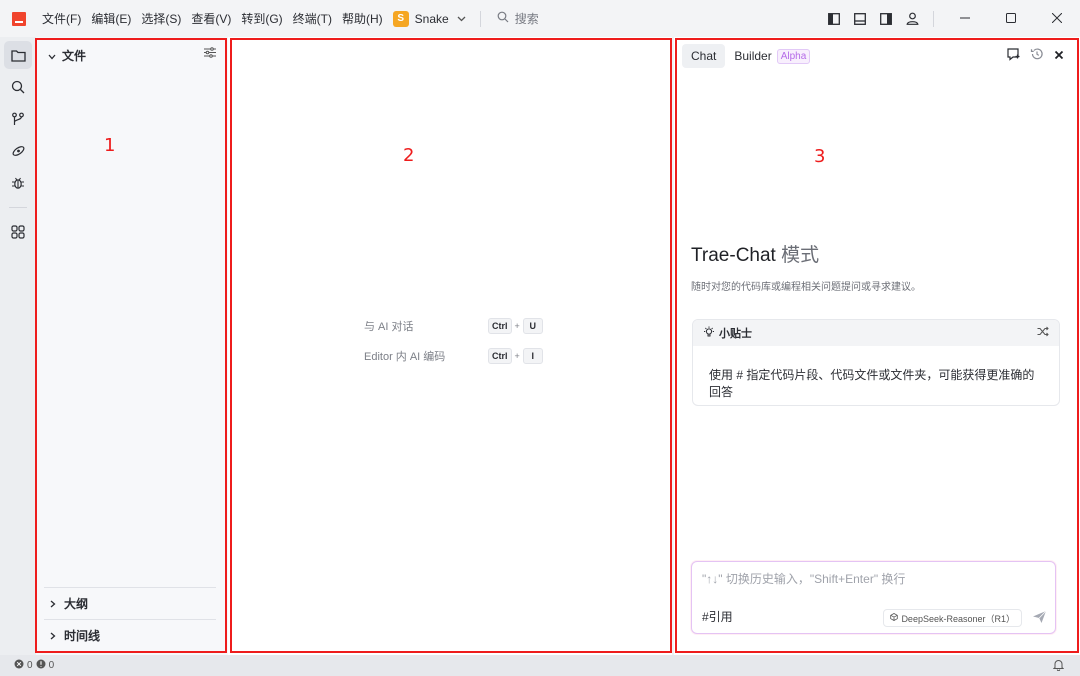 The width and height of the screenshot is (1080, 676). I want to click on minimize-icon, so click(965, 19).